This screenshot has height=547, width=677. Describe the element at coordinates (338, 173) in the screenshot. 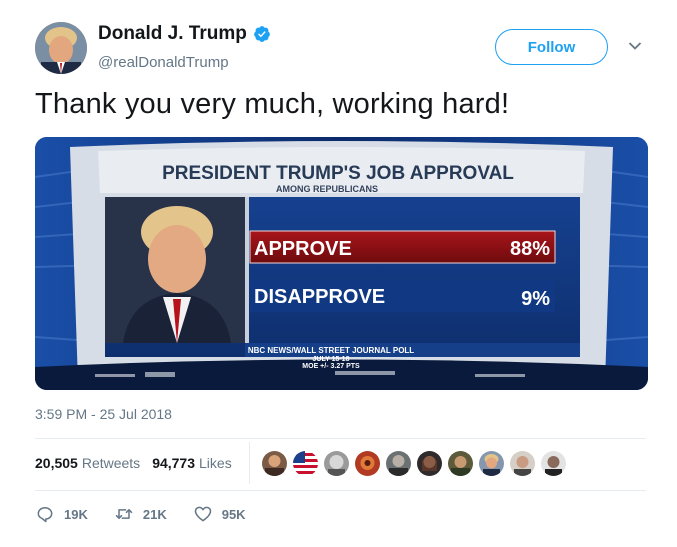

I see `poll-headline: PRESIDENT TRUMP'S JOB APPROVAL` at that location.